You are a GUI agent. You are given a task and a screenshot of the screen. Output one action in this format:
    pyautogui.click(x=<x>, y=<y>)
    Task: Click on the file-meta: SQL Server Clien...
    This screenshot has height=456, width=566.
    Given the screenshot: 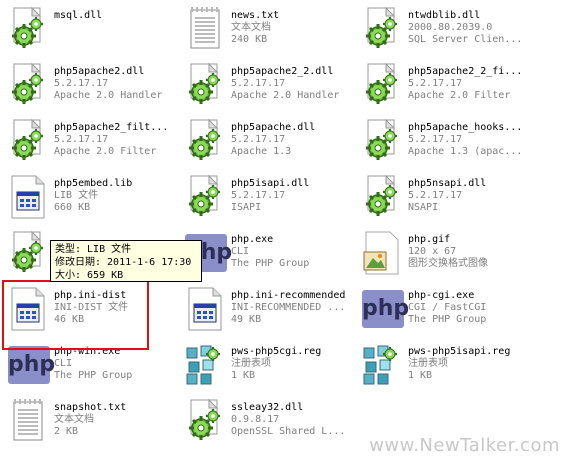 What is the action you would take?
    pyautogui.click(x=465, y=39)
    